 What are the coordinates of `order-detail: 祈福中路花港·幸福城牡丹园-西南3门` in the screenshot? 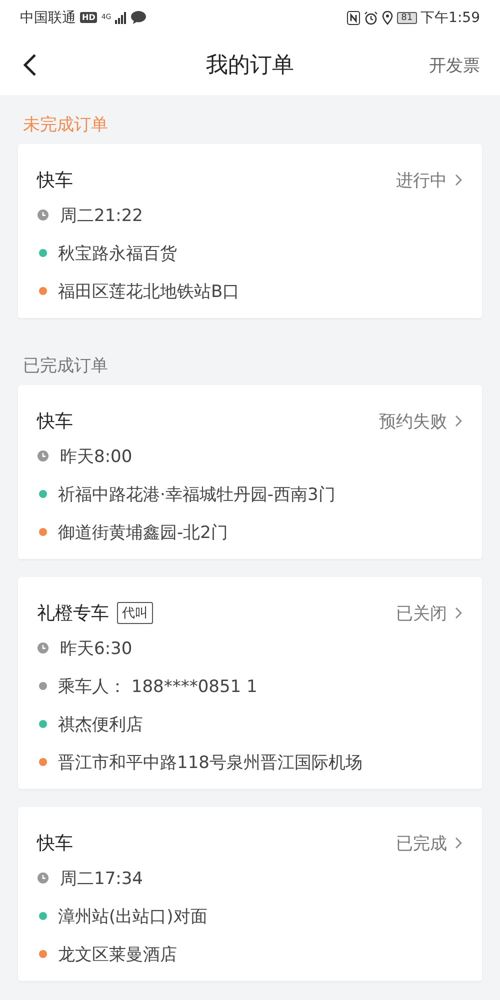 It's located at (197, 495).